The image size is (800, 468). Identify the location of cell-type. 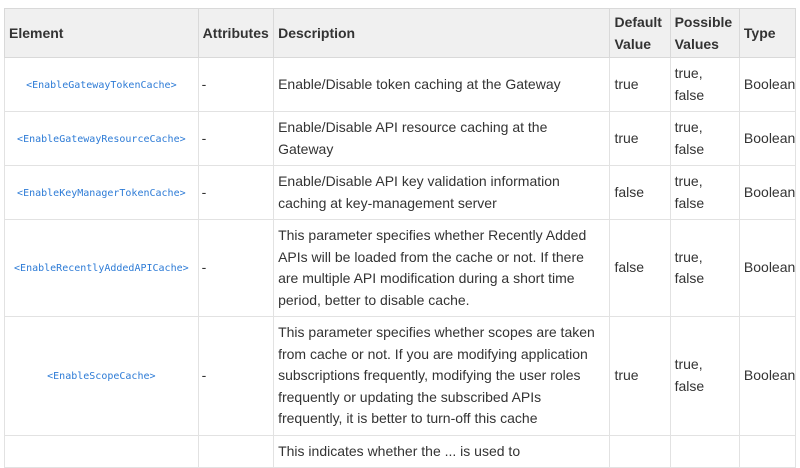
(767, 451).